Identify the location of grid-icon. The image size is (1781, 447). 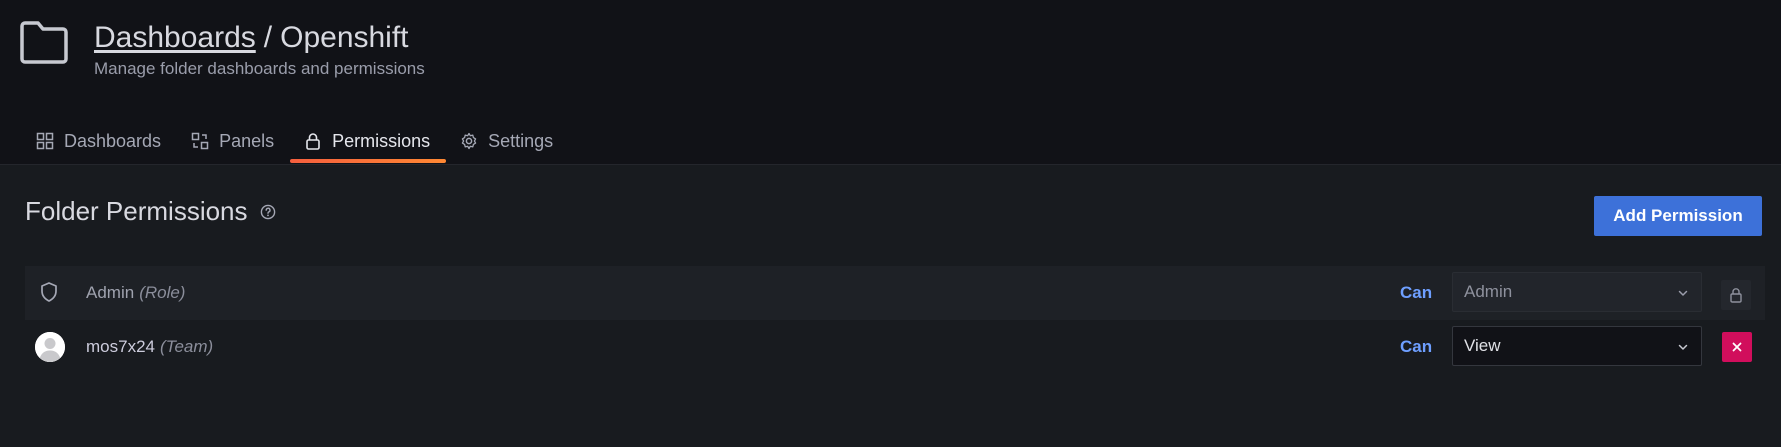
(45, 141).